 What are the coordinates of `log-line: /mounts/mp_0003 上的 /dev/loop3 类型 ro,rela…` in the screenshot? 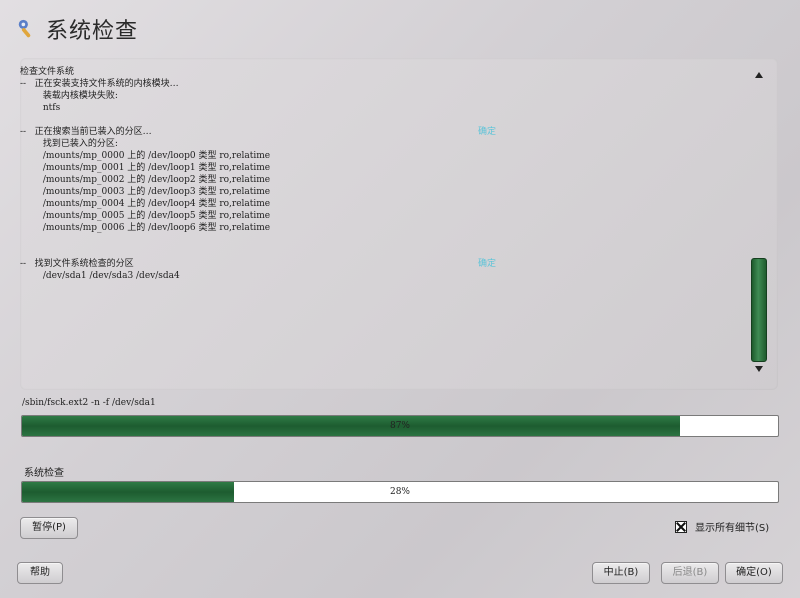 It's located at (145, 192).